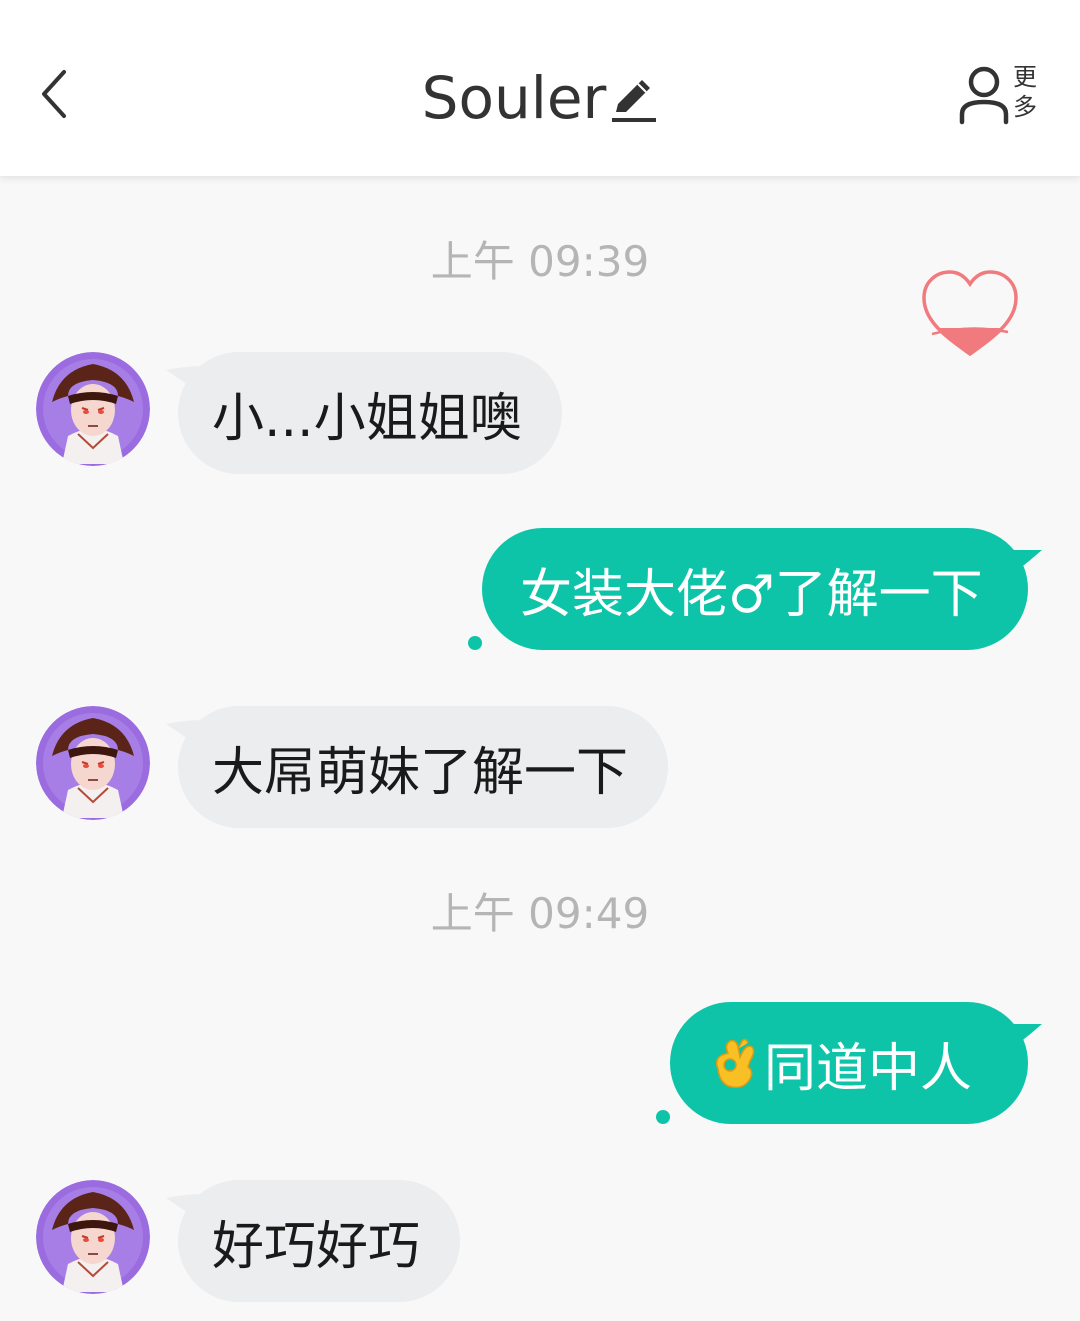 This screenshot has width=1080, height=1321. I want to click on title-area: Souler, so click(540, 98).